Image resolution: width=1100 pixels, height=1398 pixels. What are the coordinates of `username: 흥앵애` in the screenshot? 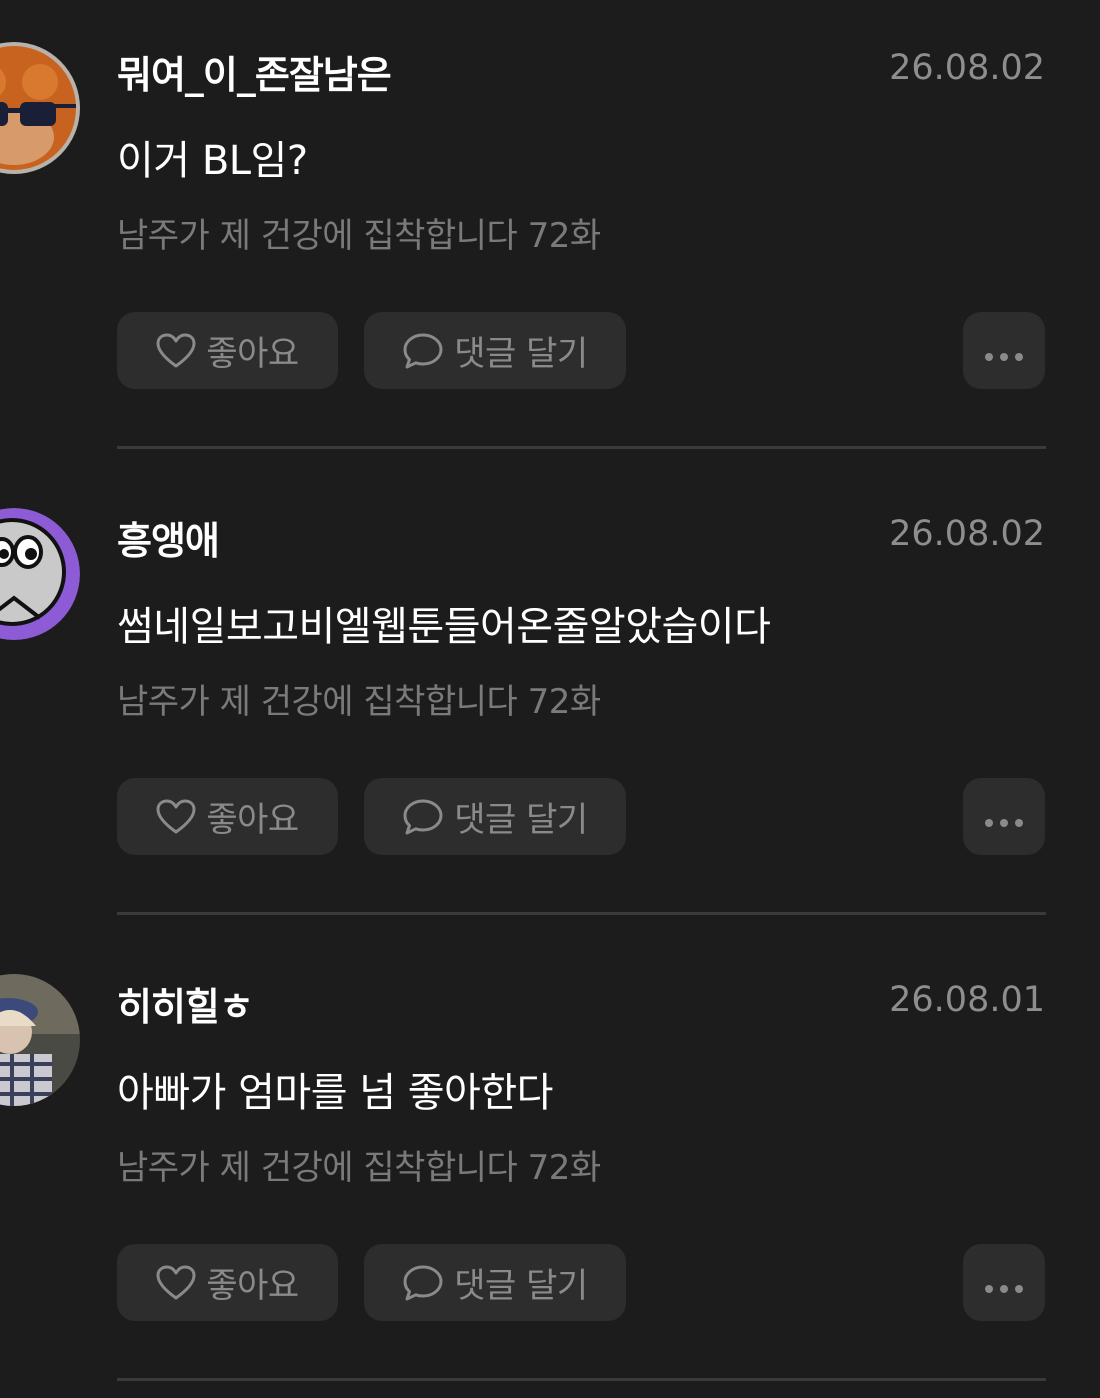 It's located at (168, 537).